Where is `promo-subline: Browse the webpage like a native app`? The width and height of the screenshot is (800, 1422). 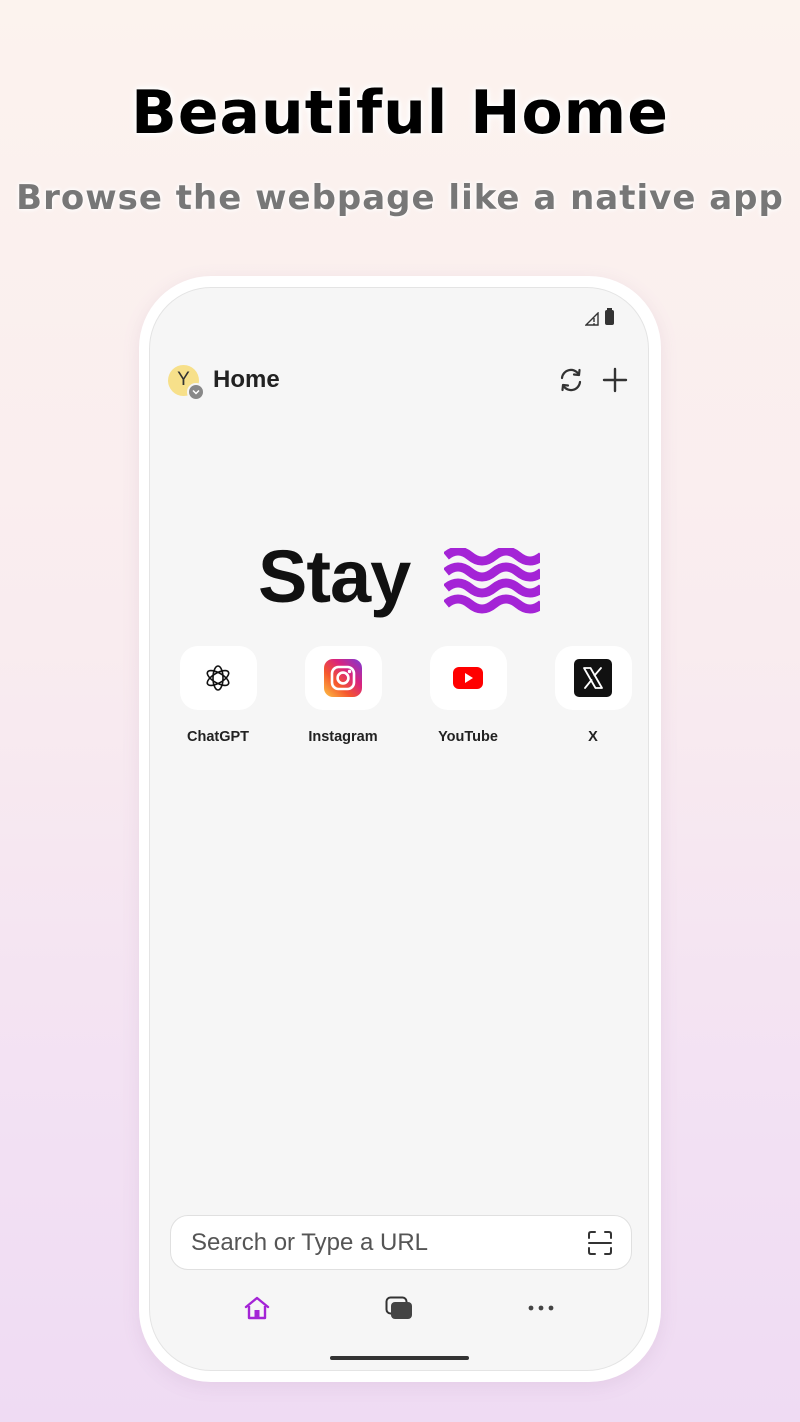
promo-subline: Browse the webpage like a native app is located at coordinates (400, 198).